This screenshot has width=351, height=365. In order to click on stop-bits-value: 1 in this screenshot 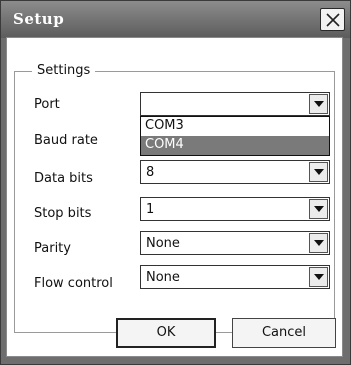, I will do `click(150, 209)`.